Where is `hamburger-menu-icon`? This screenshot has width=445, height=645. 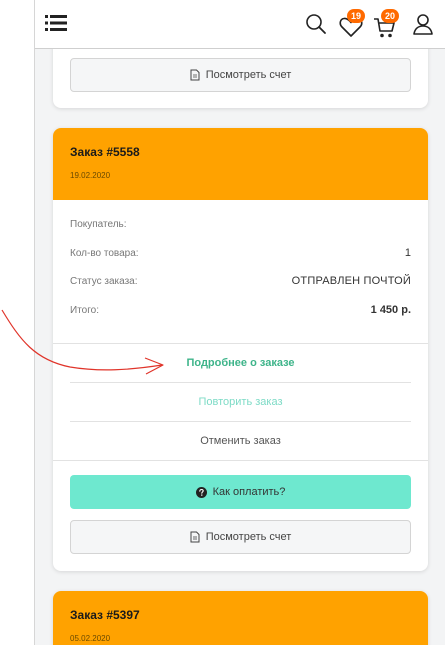
hamburger-menu-icon is located at coordinates (56, 23).